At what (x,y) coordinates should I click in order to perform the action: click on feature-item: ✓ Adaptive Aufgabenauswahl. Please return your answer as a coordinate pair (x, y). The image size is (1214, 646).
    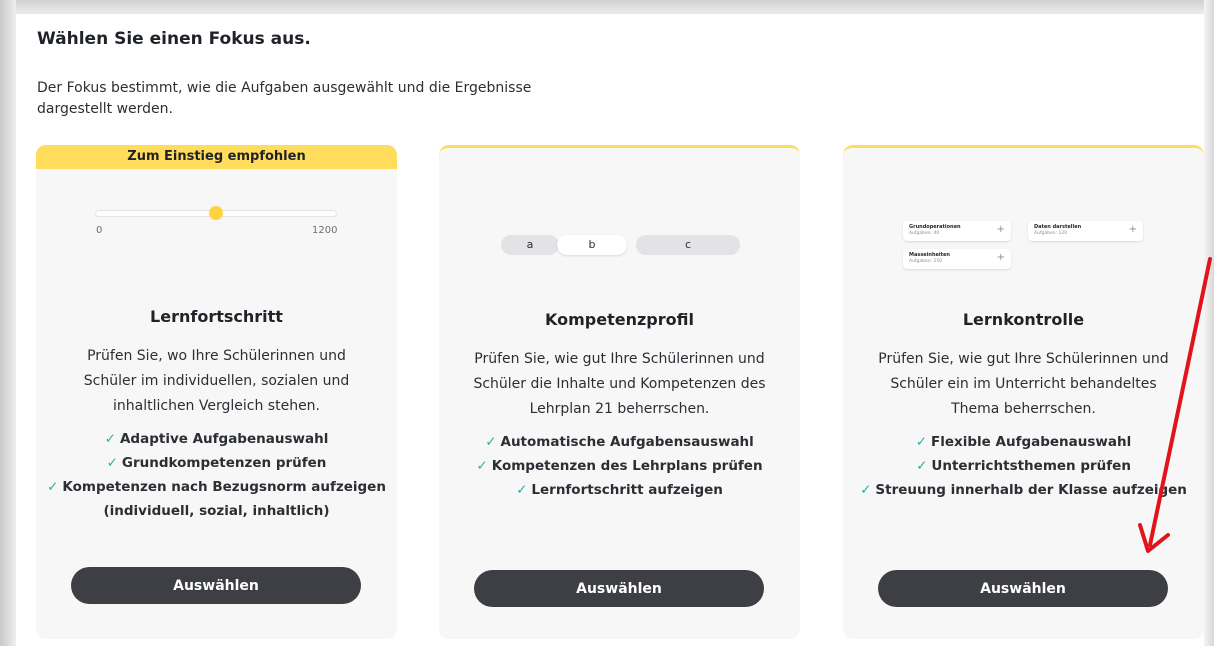
    Looking at the image, I should click on (216, 439).